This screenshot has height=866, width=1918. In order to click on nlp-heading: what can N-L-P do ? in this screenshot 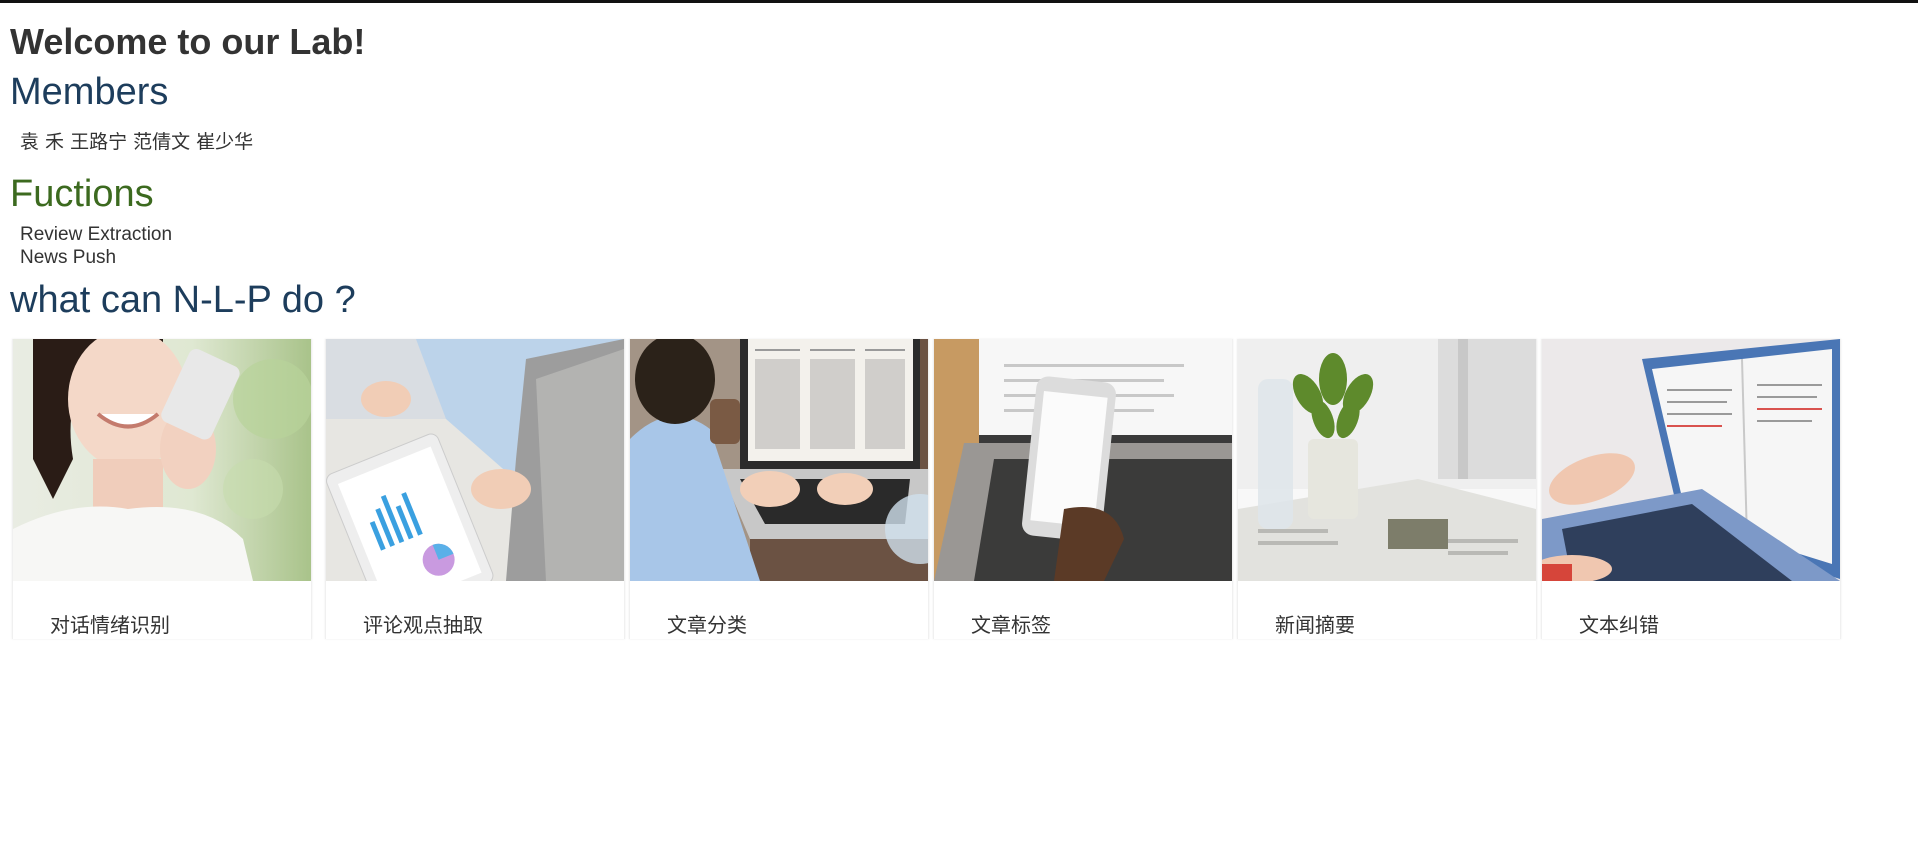, I will do `click(183, 300)`.